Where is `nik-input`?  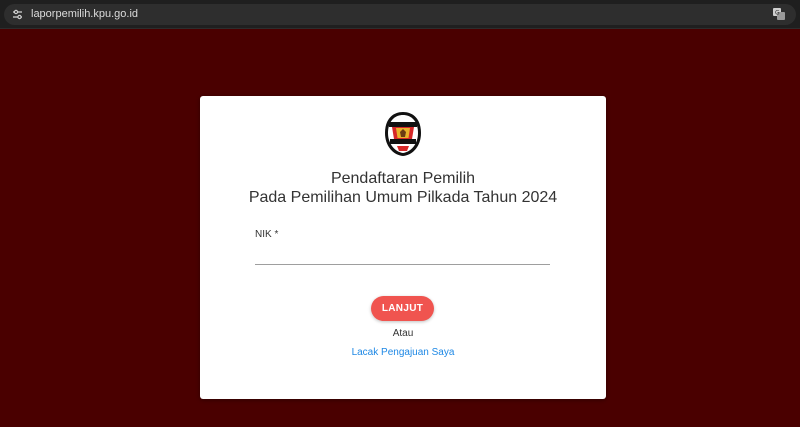 nik-input is located at coordinates (402, 254).